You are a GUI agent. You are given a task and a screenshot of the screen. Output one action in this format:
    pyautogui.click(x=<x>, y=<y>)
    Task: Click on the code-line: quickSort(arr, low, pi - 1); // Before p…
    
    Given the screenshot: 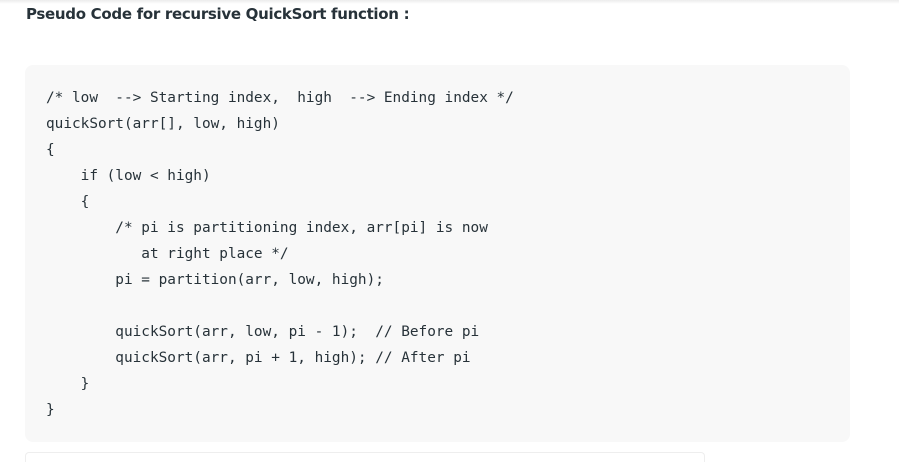 What is the action you would take?
    pyautogui.click(x=263, y=332)
    